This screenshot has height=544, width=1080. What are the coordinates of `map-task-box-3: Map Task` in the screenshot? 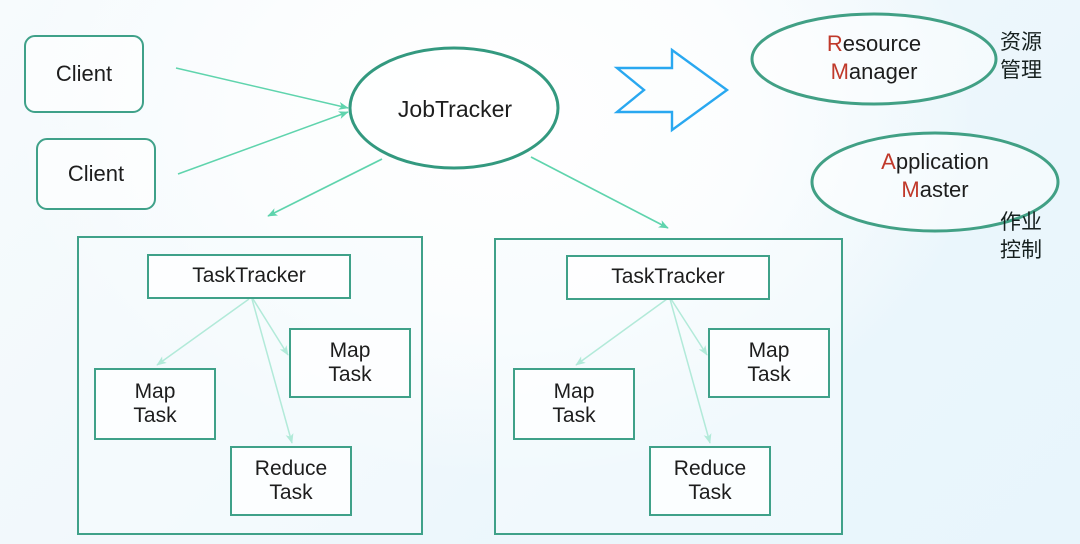 It's located at (574, 404).